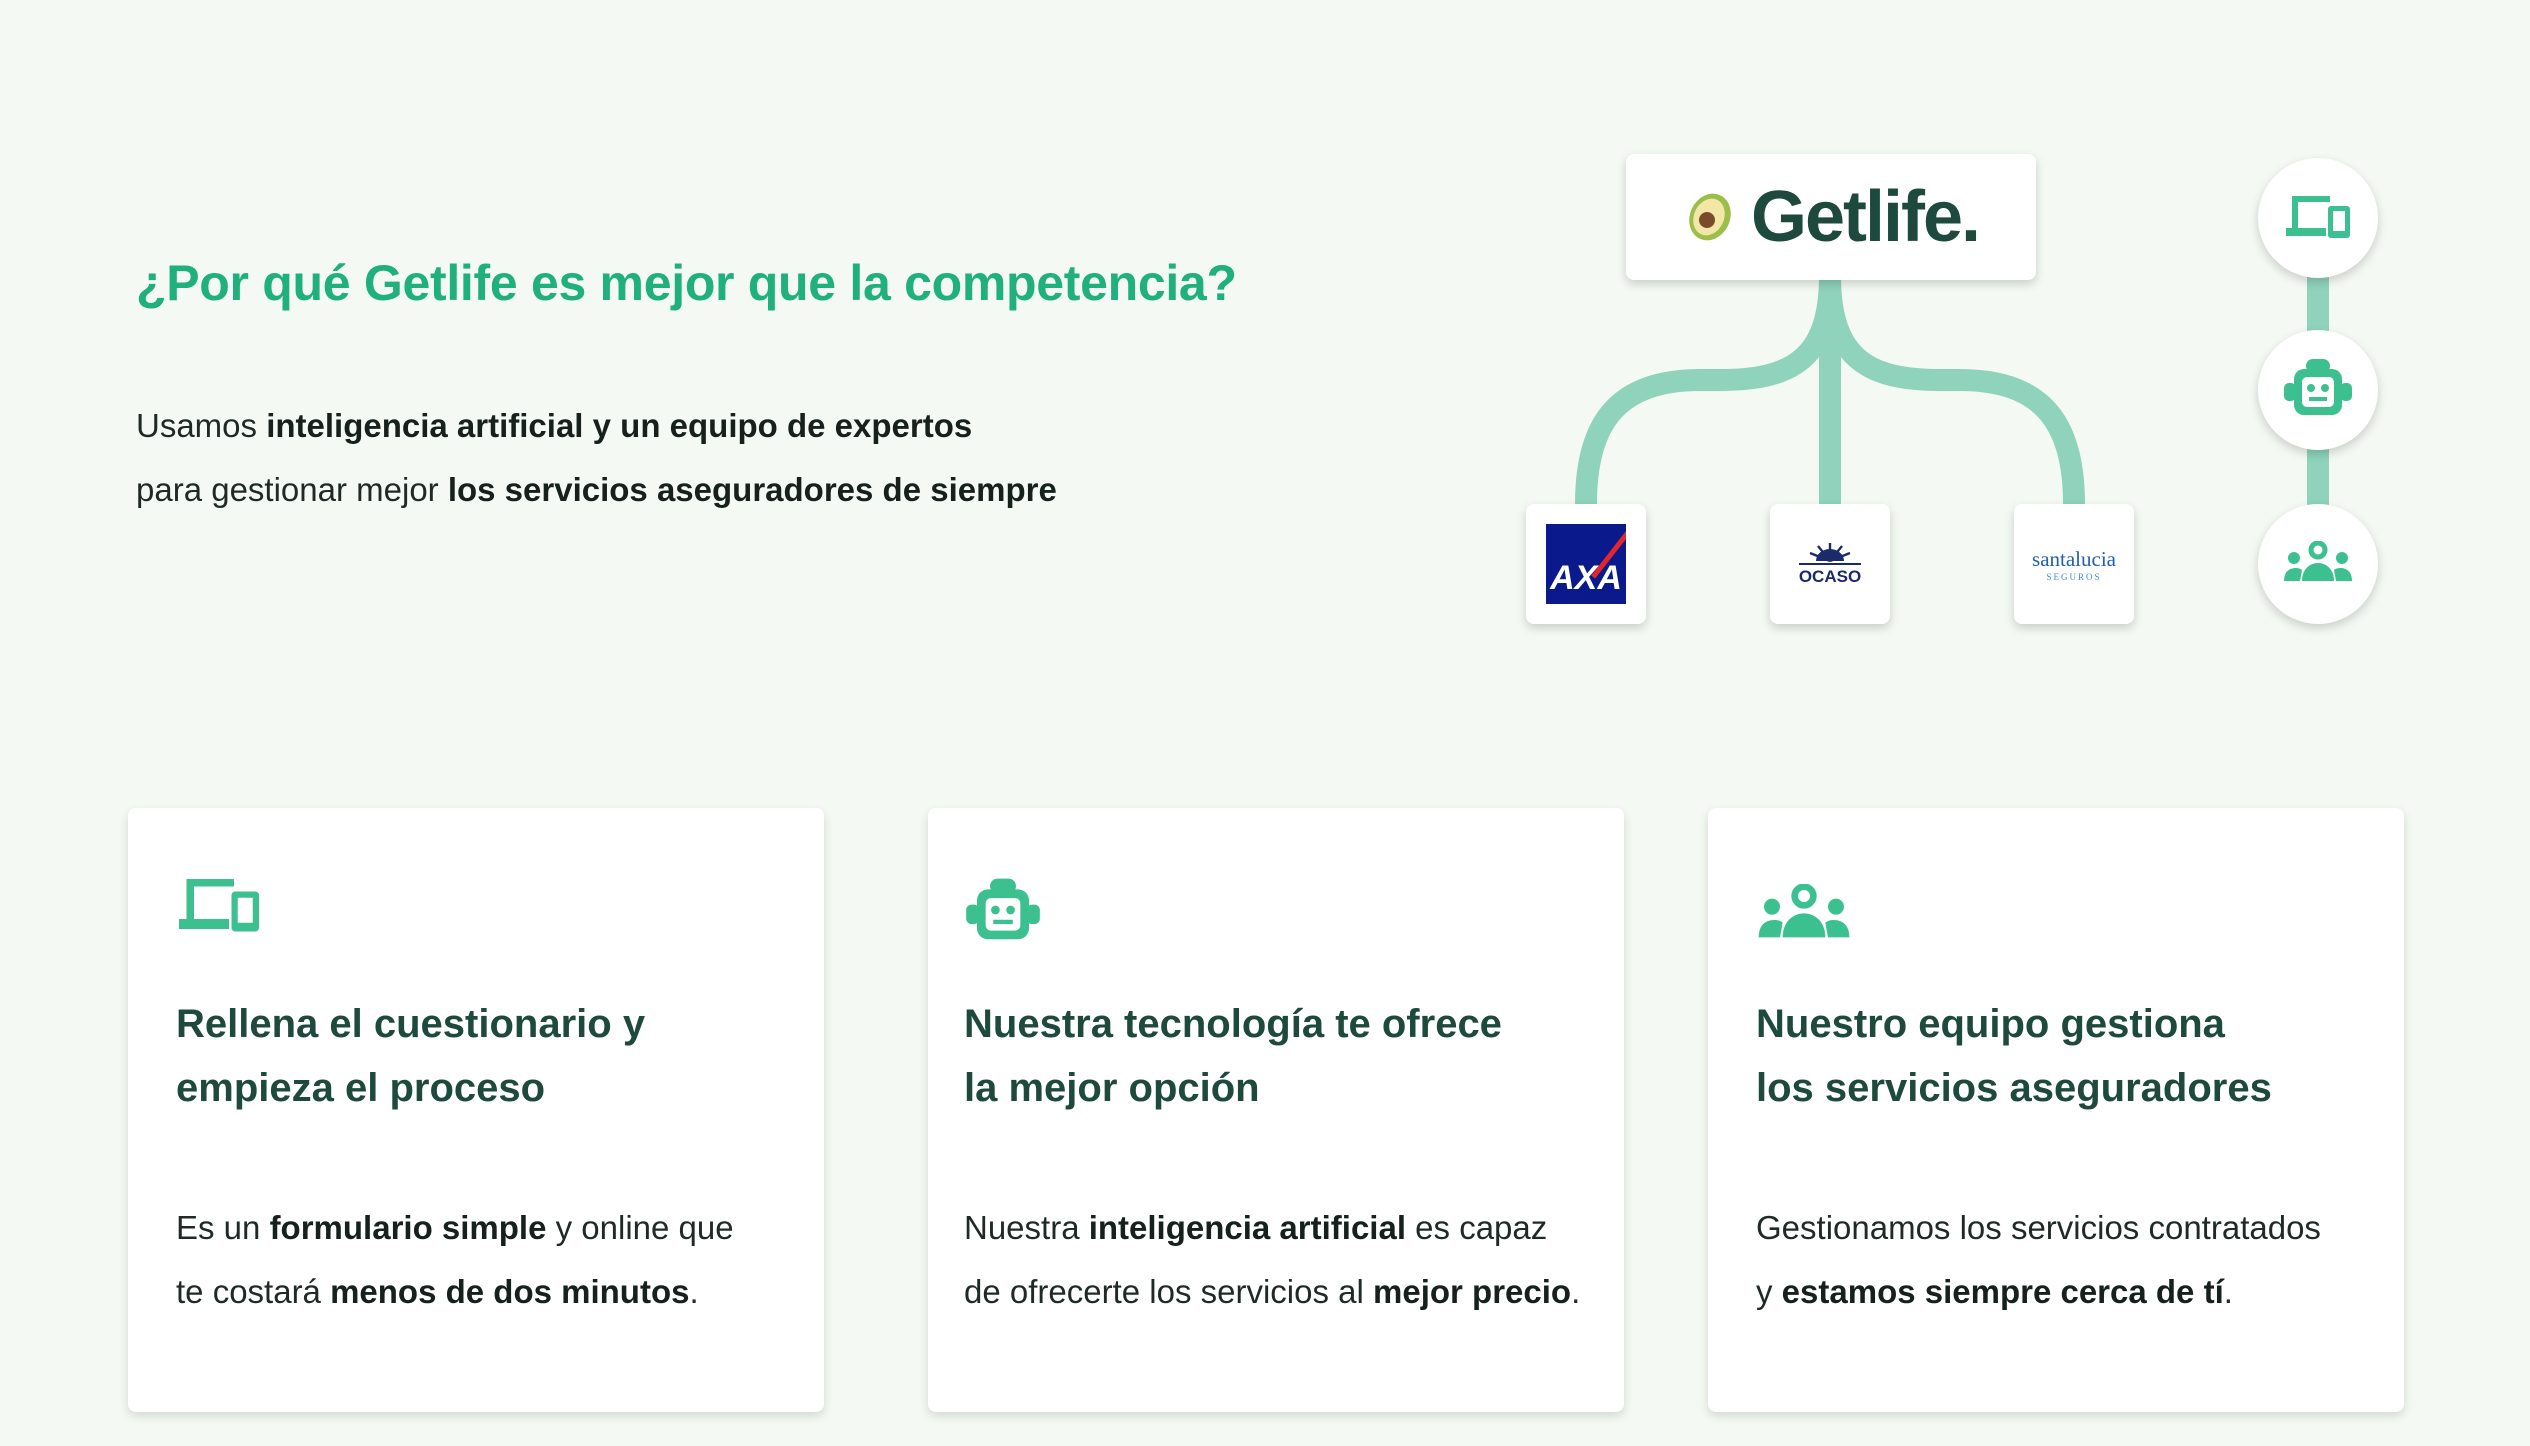  What do you see at coordinates (1830, 553) in the screenshot?
I see `sun-icon` at bounding box center [1830, 553].